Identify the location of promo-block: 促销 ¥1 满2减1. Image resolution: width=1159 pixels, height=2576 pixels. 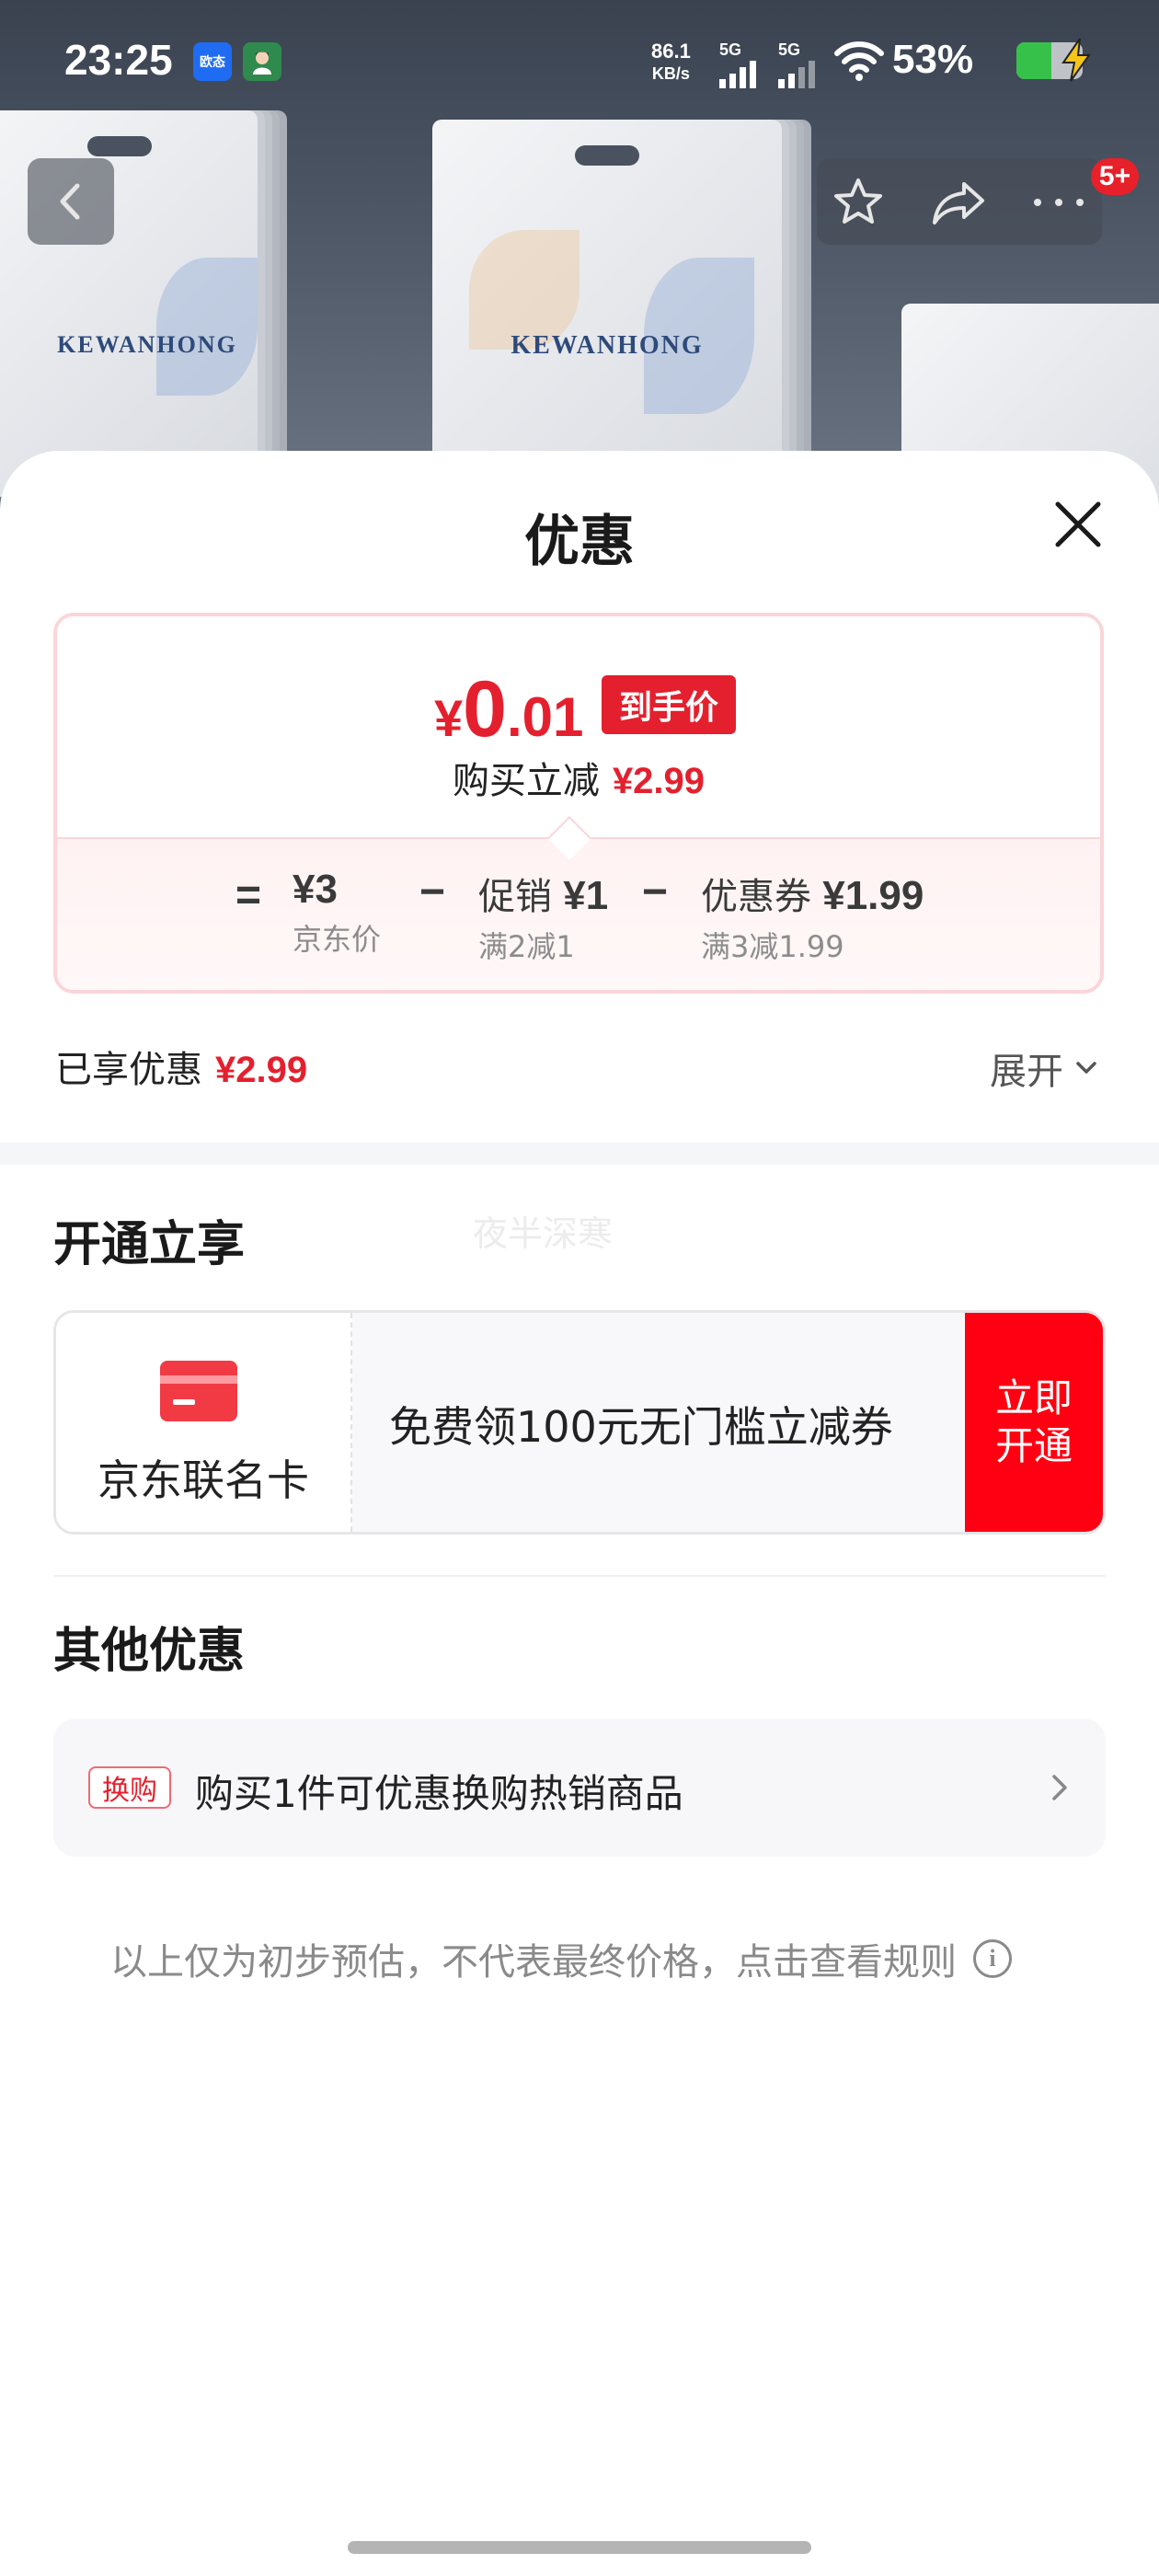
(543, 916).